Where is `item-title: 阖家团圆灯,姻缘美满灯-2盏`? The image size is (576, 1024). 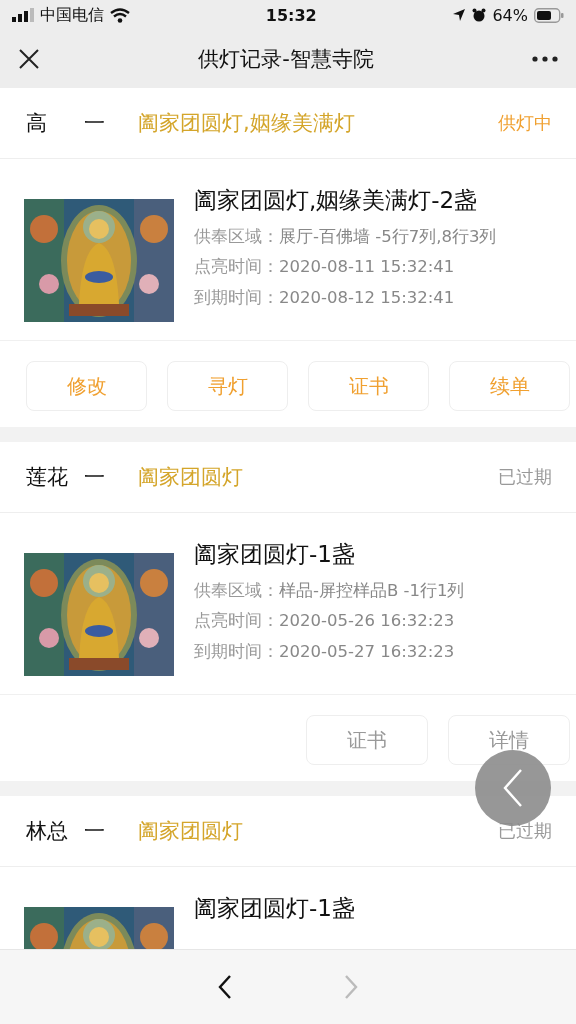 item-title: 阖家团圆灯,姻缘美满灯-2盏 is located at coordinates (336, 200).